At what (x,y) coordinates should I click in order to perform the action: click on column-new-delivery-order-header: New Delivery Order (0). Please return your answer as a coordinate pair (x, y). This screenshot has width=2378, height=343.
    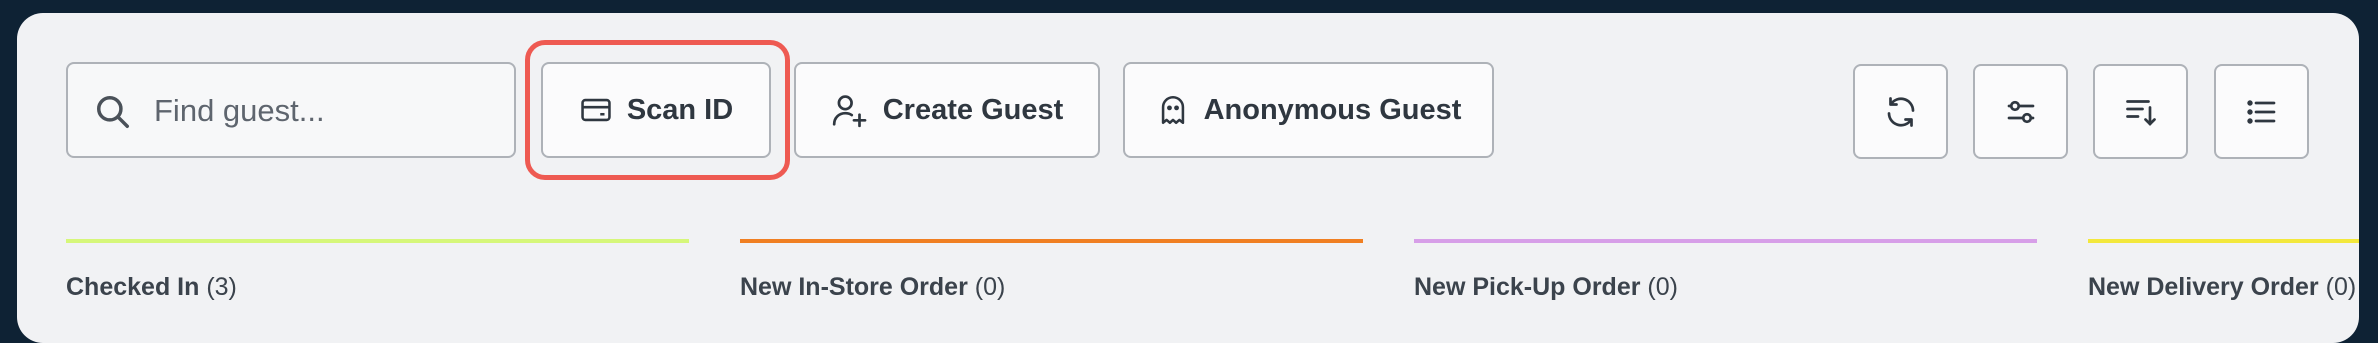
    Looking at the image, I should click on (2222, 287).